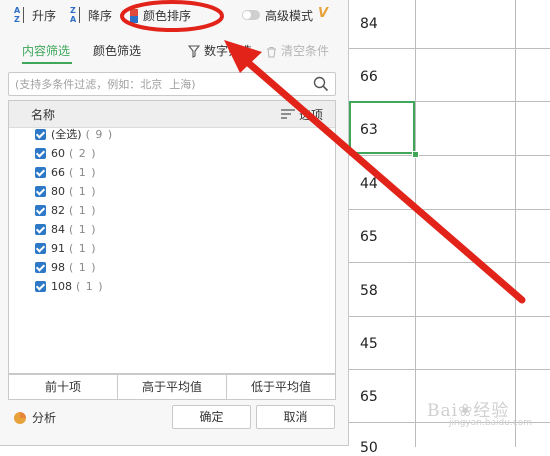  Describe the element at coordinates (289, 16) in the screenshot. I see `advanced-mode-label: 高级模式` at that location.